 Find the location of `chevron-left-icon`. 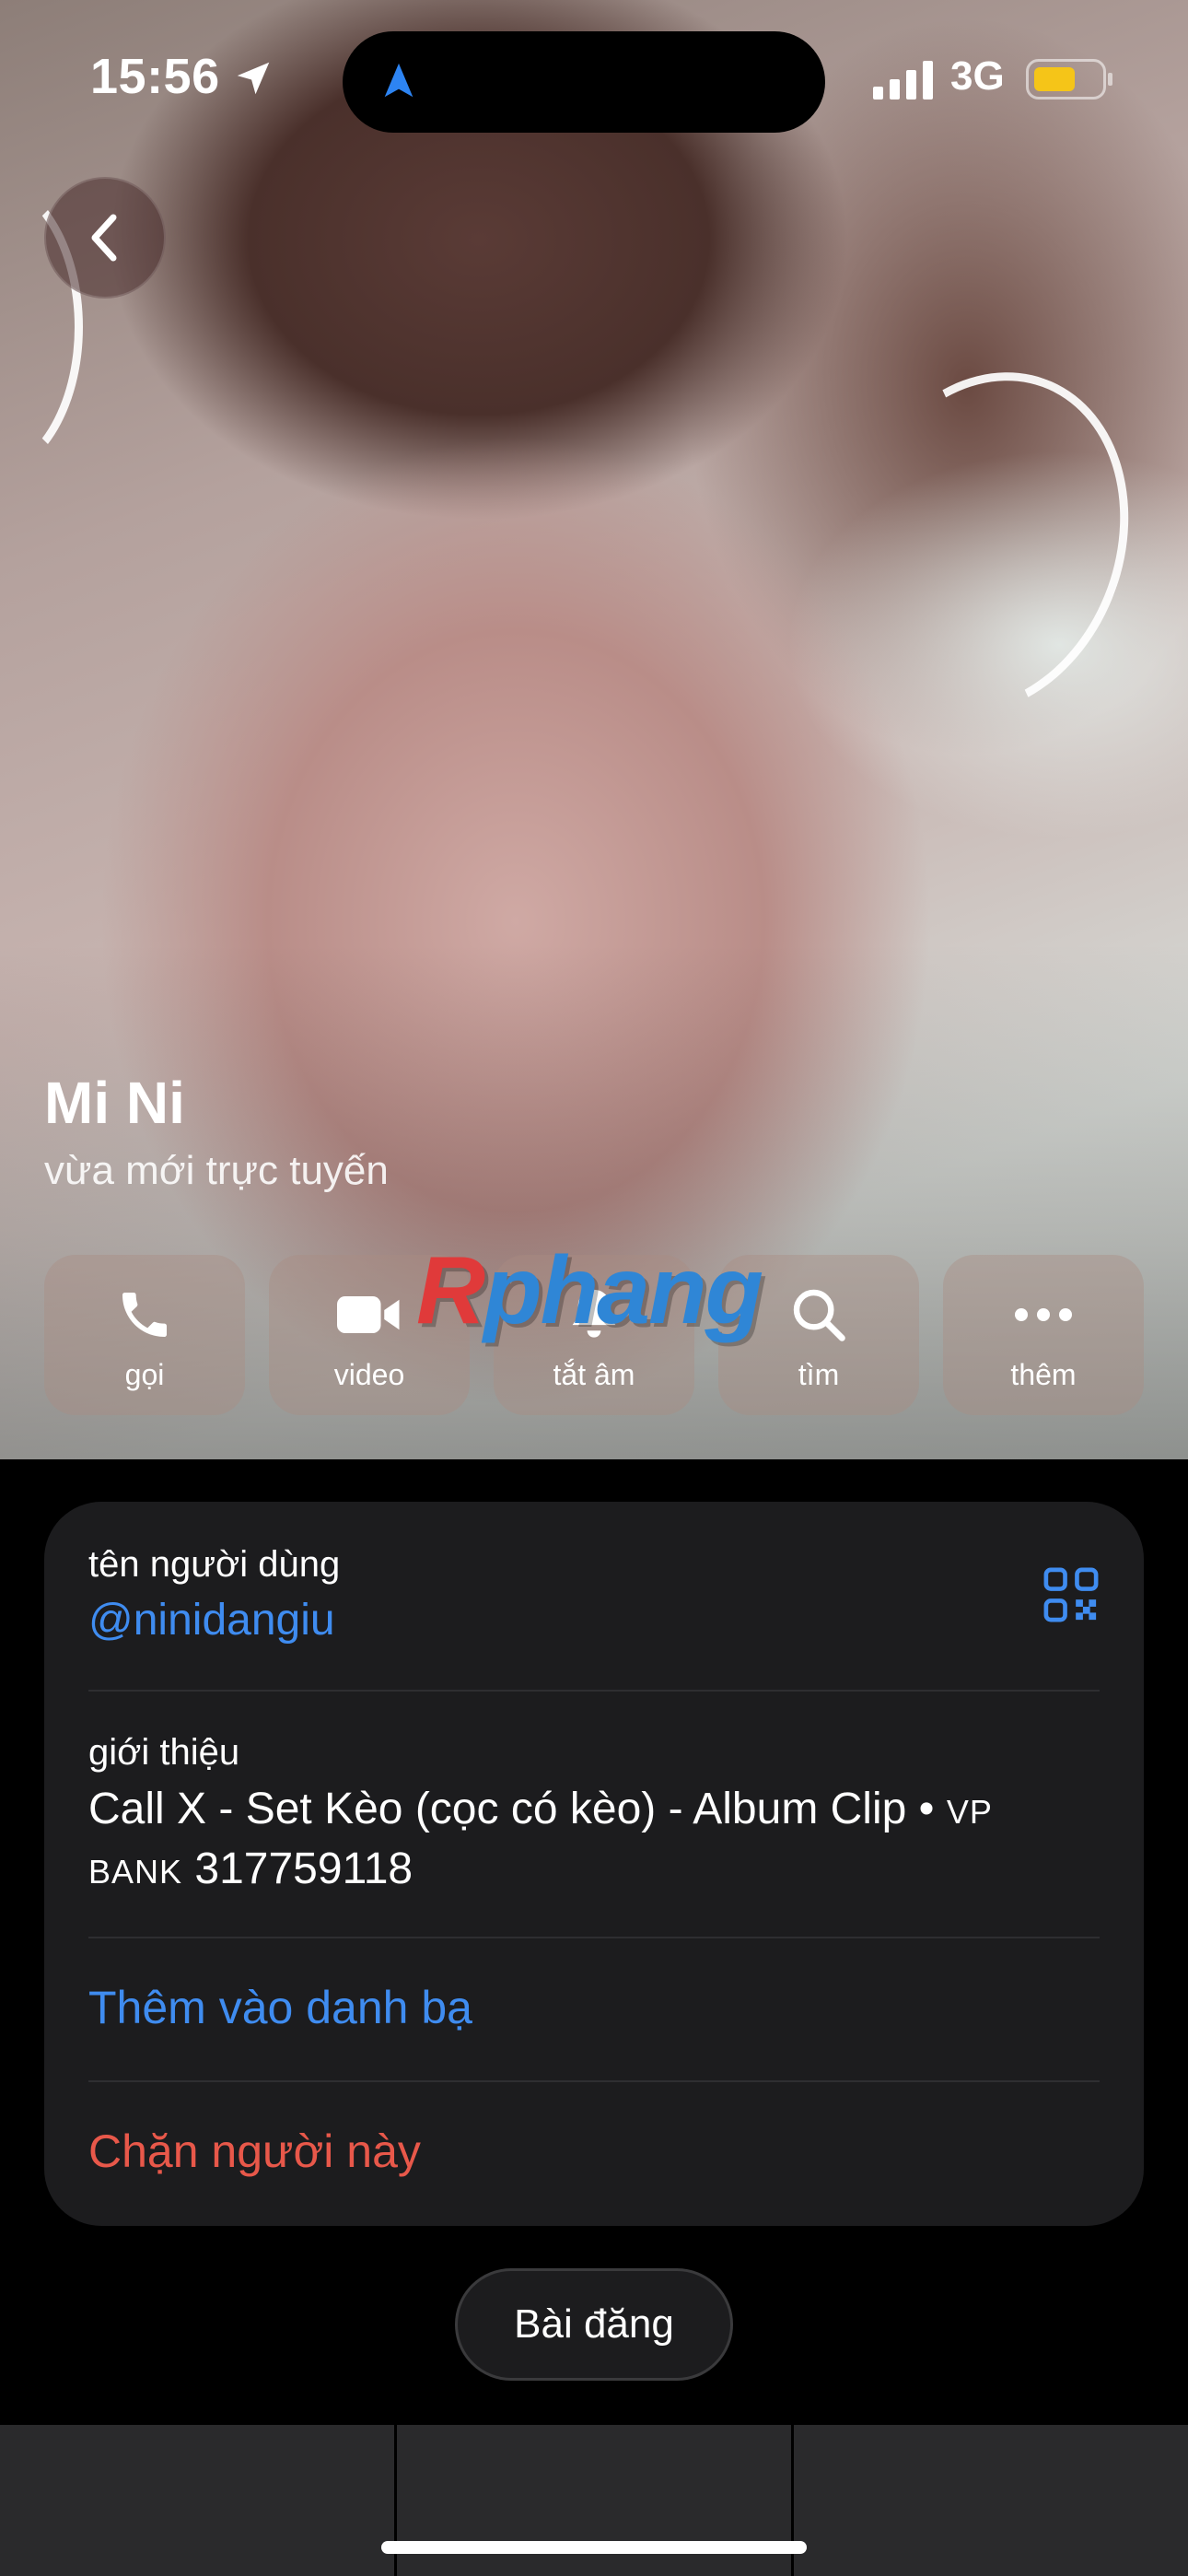

chevron-left-icon is located at coordinates (104, 238).